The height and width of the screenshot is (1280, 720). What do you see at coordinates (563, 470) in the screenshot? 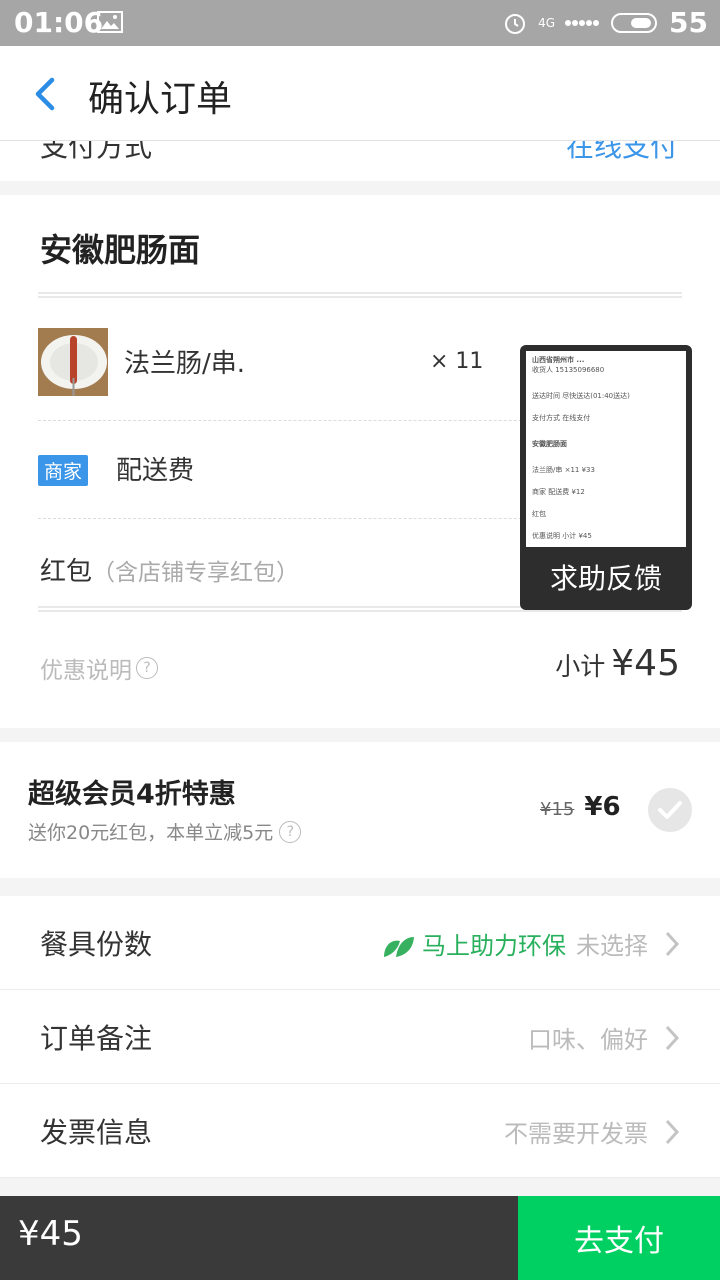
I see `mini-line: 法兰肠/串 ×11 ¥33` at bounding box center [563, 470].